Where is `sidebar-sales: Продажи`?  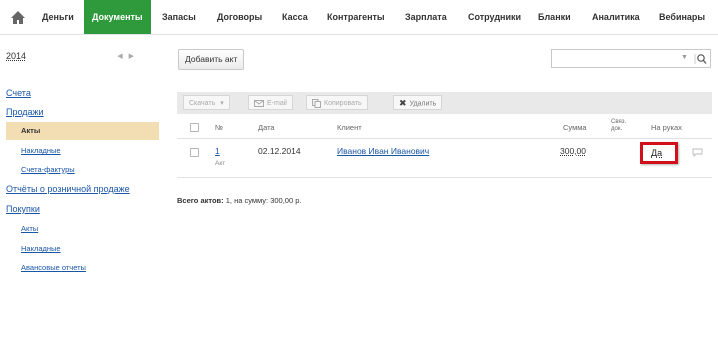
sidebar-sales: Продажи is located at coordinates (25, 112).